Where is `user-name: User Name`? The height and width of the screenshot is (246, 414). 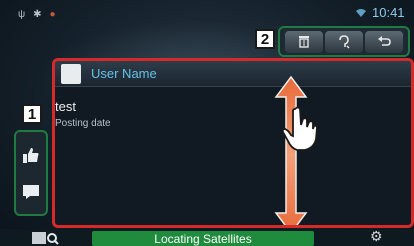 user-name: User Name is located at coordinates (124, 73).